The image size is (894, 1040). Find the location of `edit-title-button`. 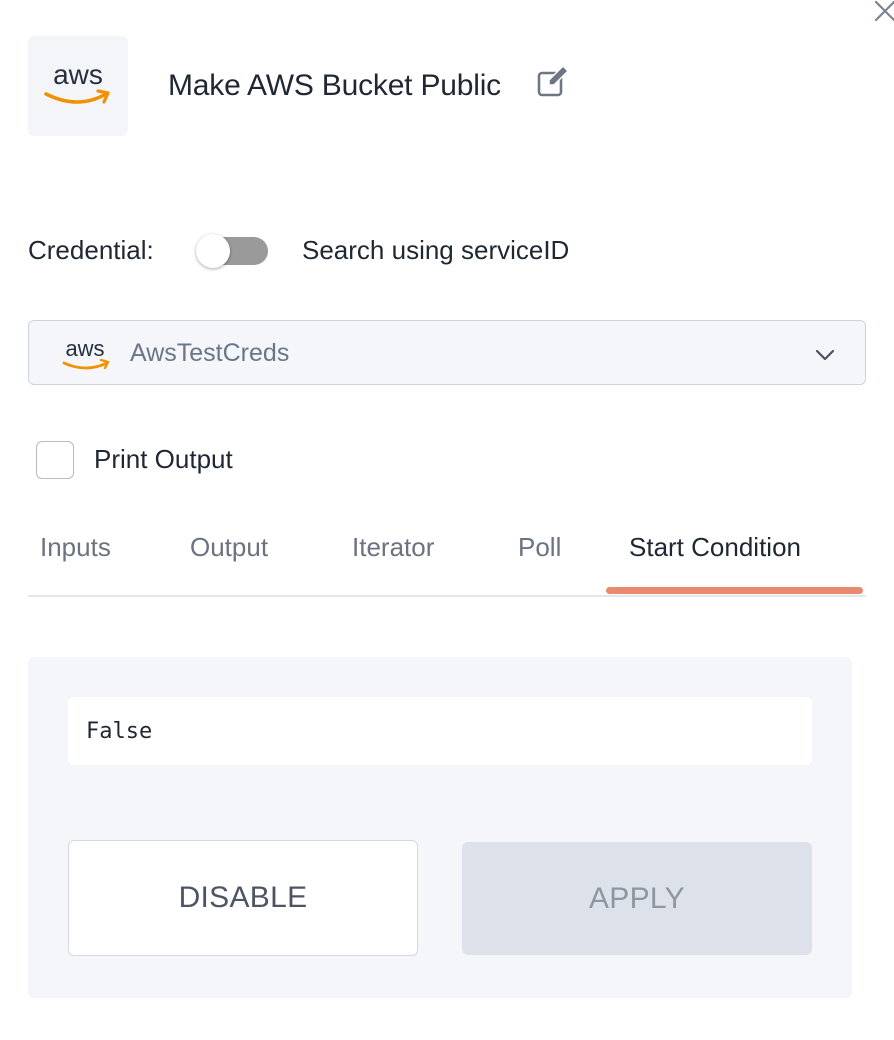

edit-title-button is located at coordinates (554, 82).